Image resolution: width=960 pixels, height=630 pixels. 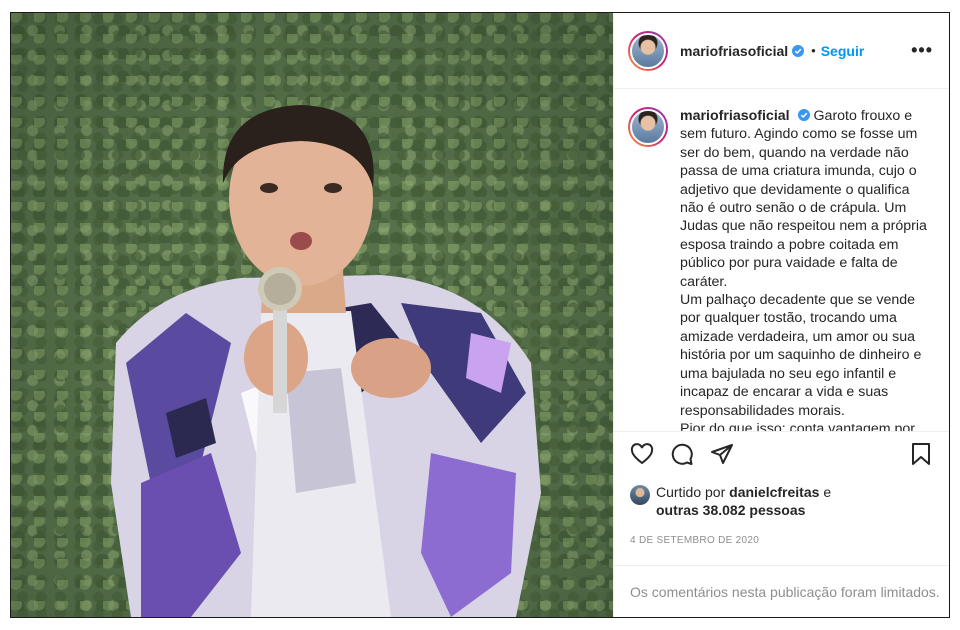 I want to click on likes-others-count: outras 38.082 pessoas, so click(x=730, y=510).